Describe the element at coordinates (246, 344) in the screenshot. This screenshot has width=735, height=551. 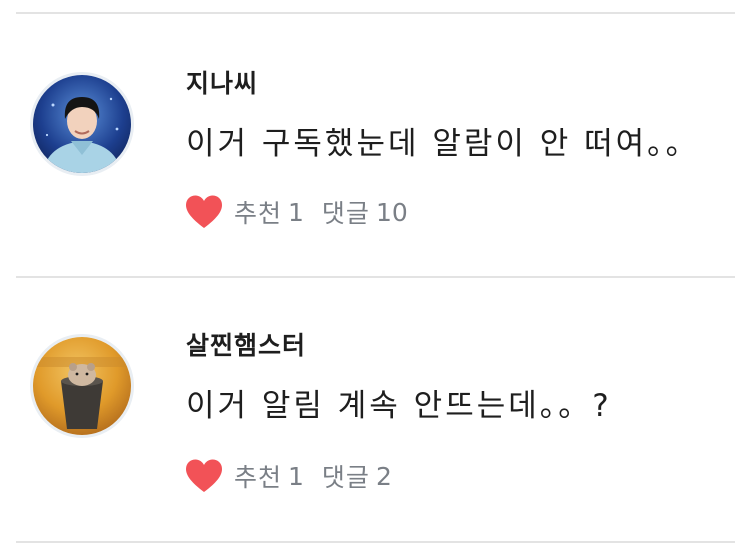
I see `username: 살찐햄스터` at that location.